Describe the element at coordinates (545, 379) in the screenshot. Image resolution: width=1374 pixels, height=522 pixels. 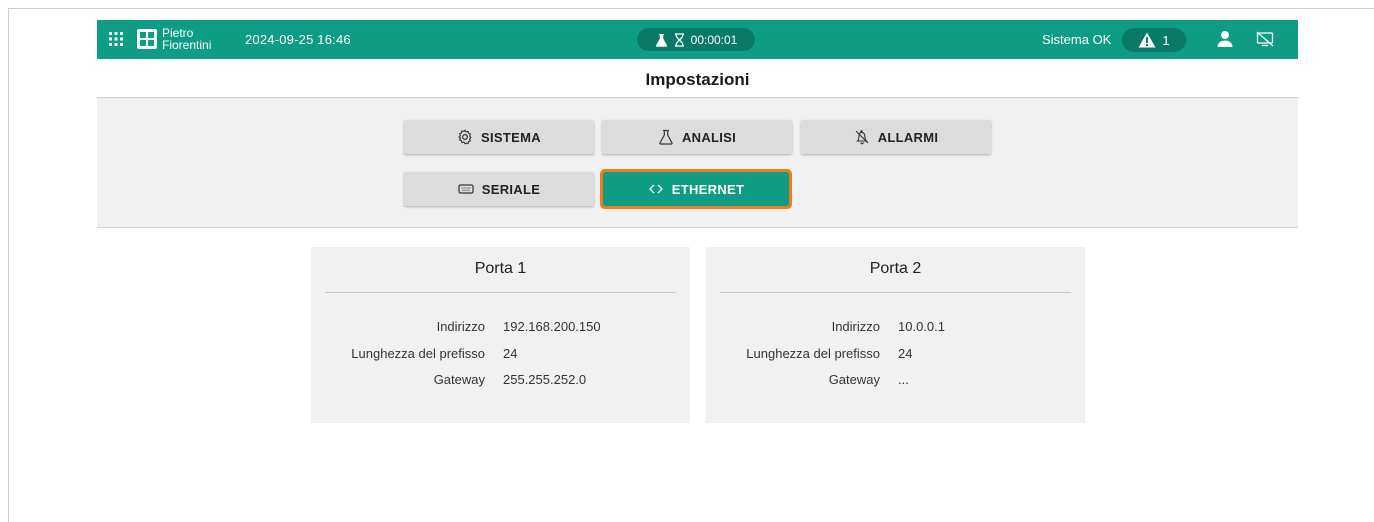
I see `gateway-value: 255.255.252.0` at that location.